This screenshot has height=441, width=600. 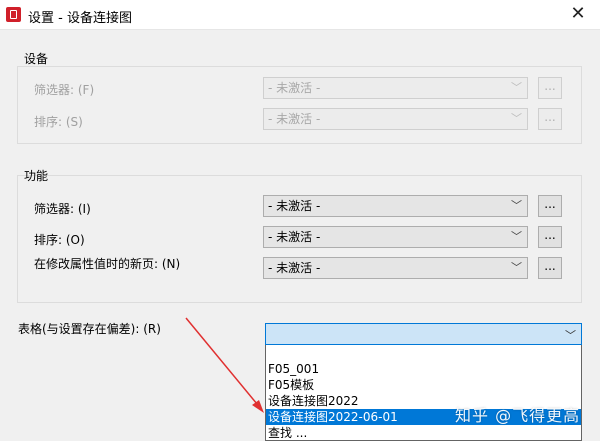 What do you see at coordinates (62, 209) in the screenshot?
I see `function-filter-label: 筛选器: (I)` at bounding box center [62, 209].